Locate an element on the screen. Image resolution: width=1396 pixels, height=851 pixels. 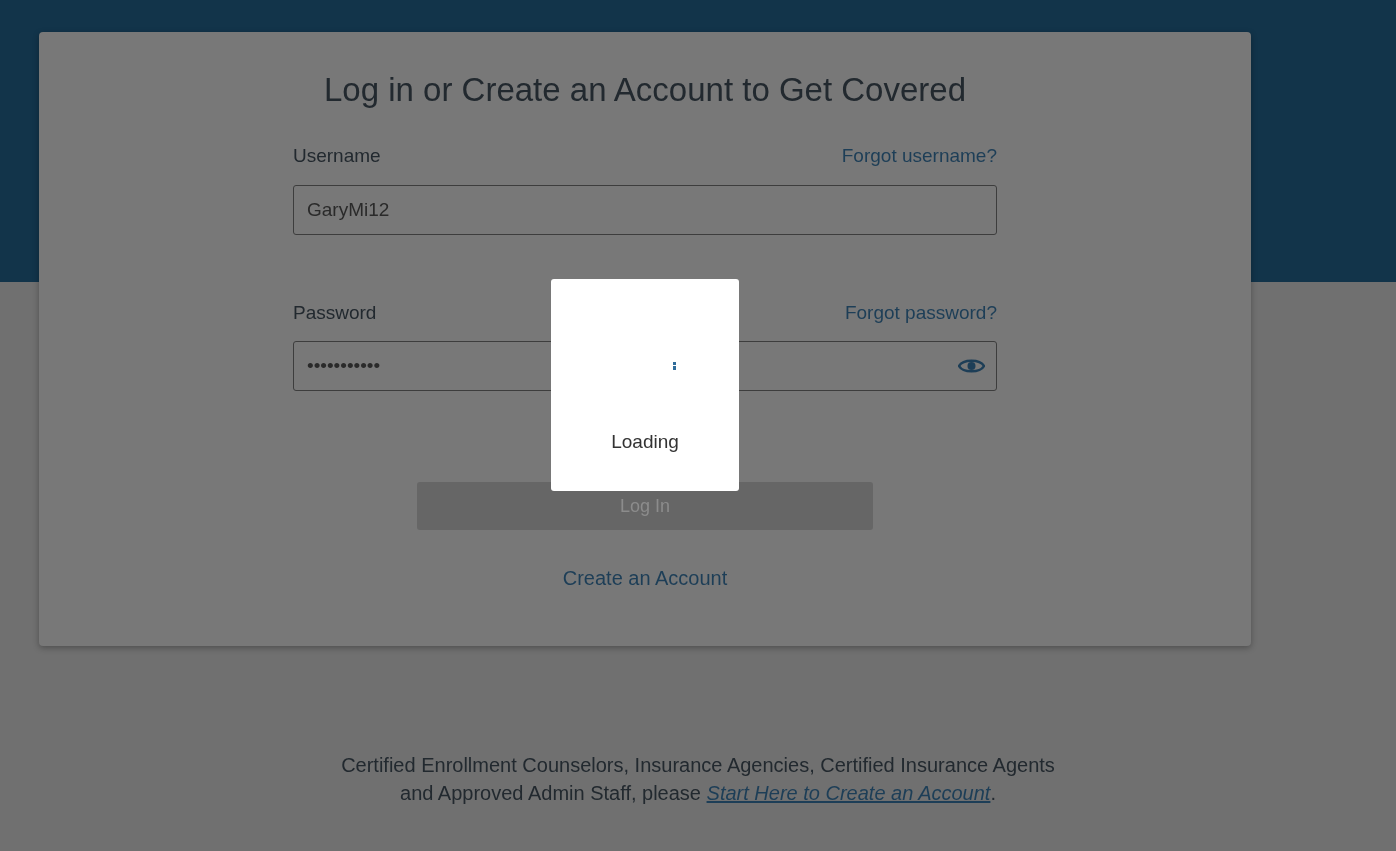
forgot-link: Forgot username? is located at coordinates (919, 156).